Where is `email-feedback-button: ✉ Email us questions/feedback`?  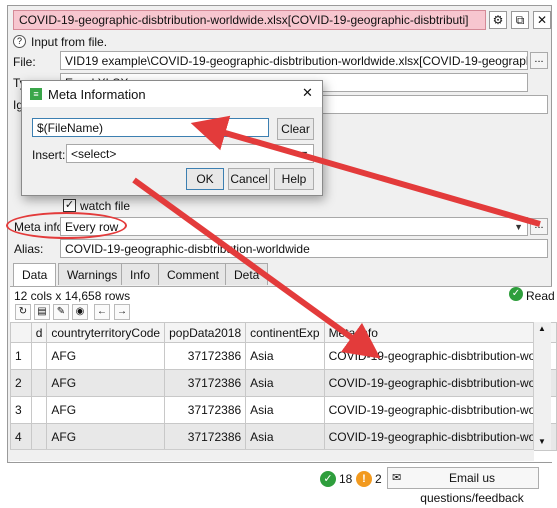
email-feedback-button: ✉ Email us questions/feedback is located at coordinates (463, 486).